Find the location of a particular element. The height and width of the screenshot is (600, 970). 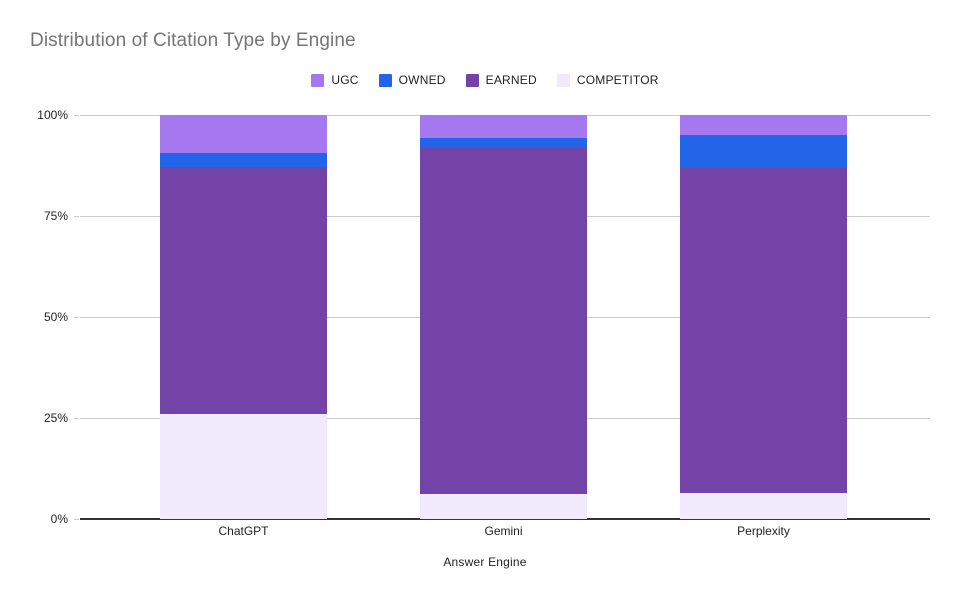

legend-item-ugc: UGC is located at coordinates (334, 80).